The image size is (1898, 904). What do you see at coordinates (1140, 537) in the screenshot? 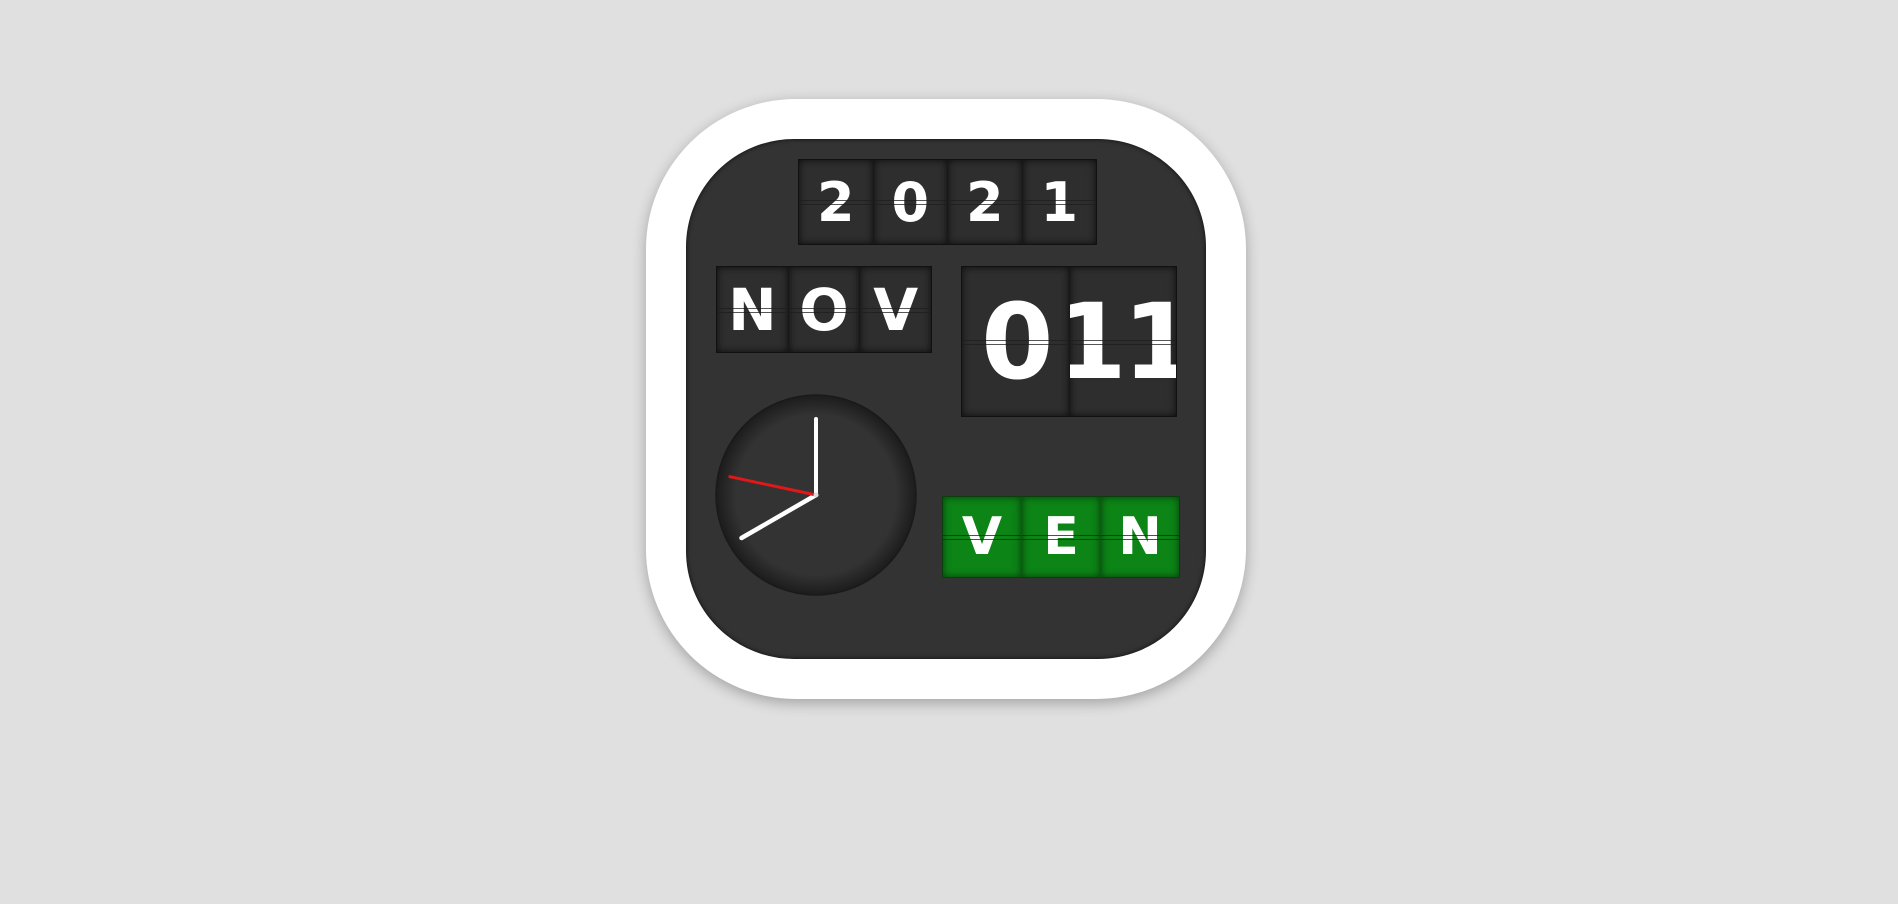
I see `weekday-letter: N` at bounding box center [1140, 537].